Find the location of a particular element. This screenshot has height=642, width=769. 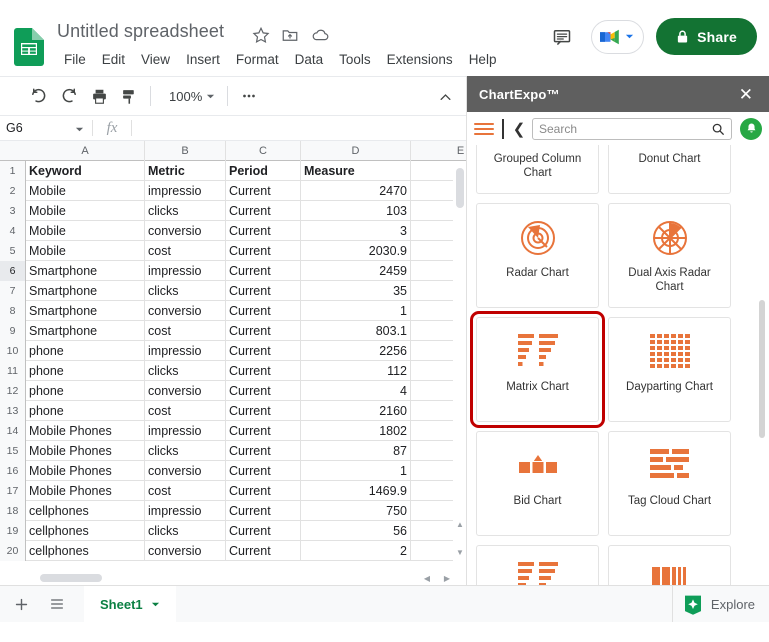

panel-scrollbar is located at coordinates (762, 363).